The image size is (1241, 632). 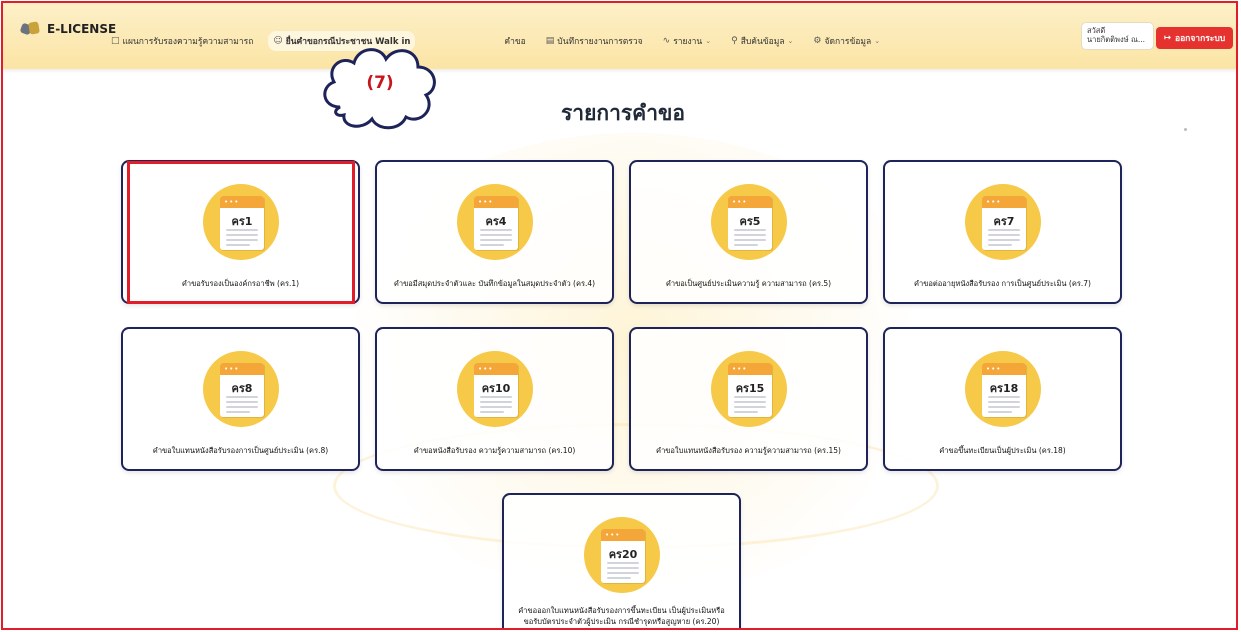 What do you see at coordinates (600, 42) in the screenshot?
I see `menu-item-label: บันทึกรายงานการตรวจ` at bounding box center [600, 42].